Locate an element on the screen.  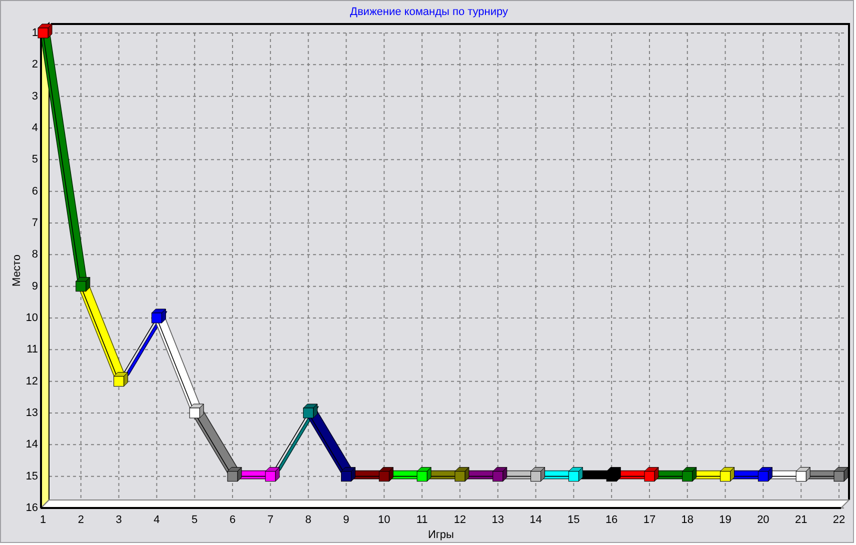
y-tick-label: 8 is located at coordinates (35, 254).